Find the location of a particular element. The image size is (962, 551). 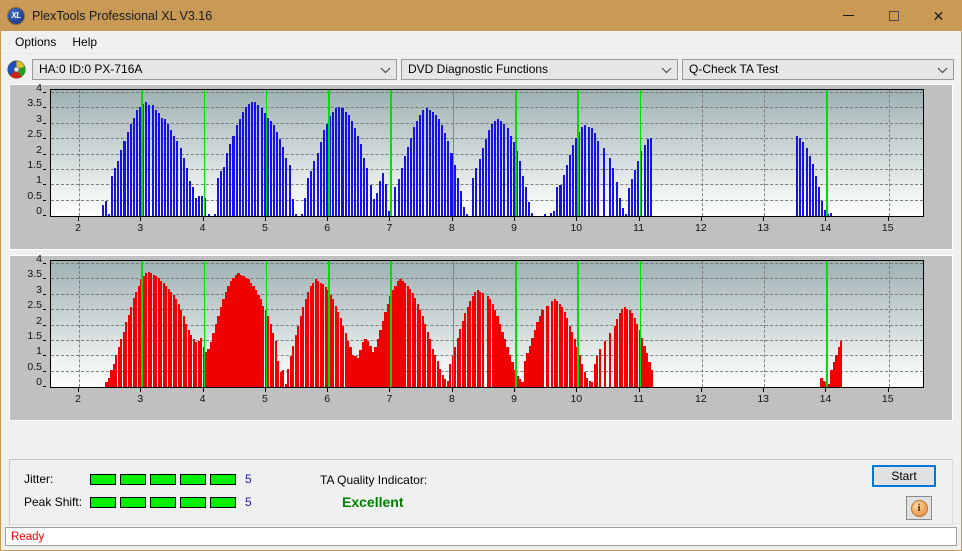

y-axis-label: 0.5 is located at coordinates (34, 366).